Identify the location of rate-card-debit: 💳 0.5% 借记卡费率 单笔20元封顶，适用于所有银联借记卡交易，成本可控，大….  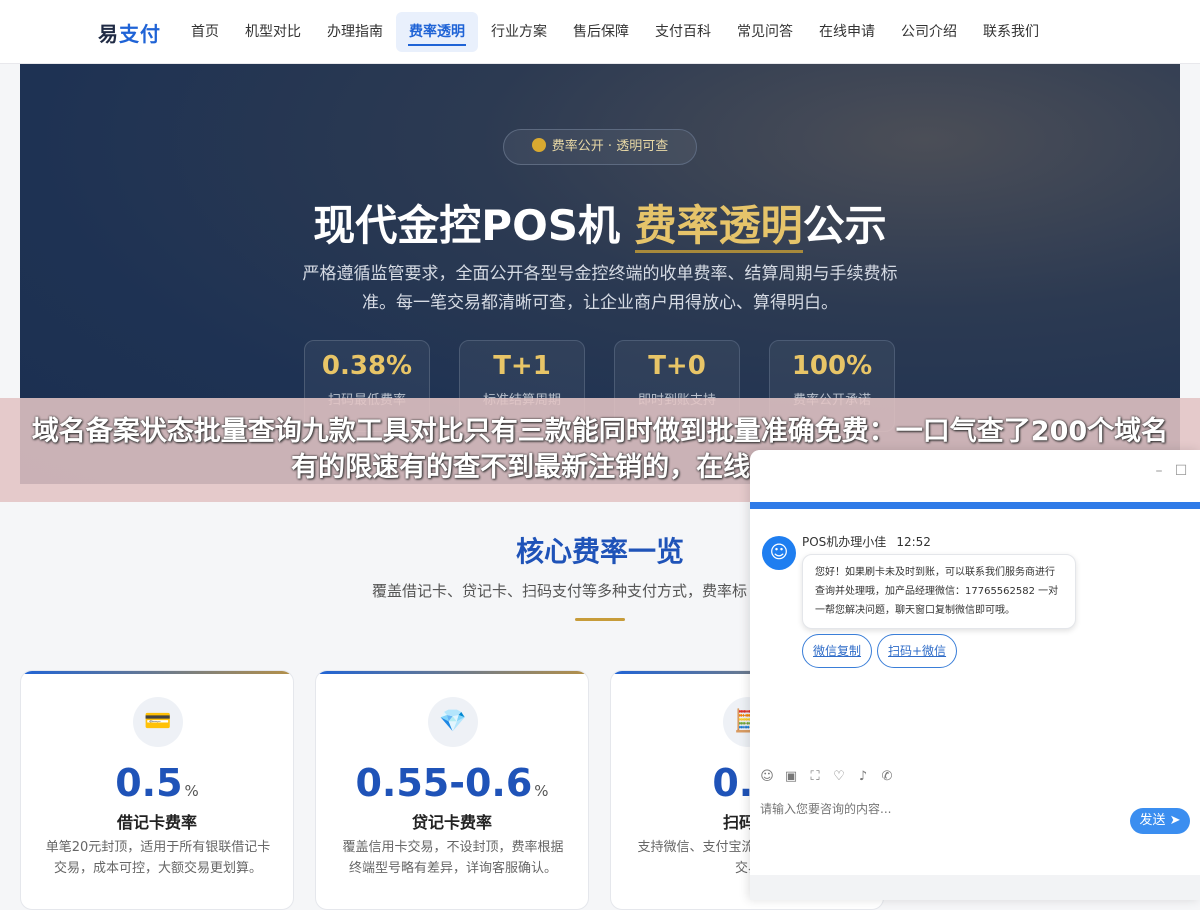
(157, 790).